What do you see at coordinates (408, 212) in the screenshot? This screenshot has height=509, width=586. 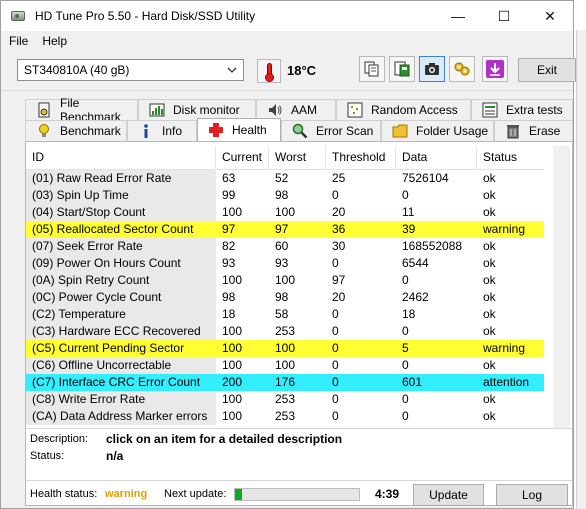 I see `cell-data: 11` at bounding box center [408, 212].